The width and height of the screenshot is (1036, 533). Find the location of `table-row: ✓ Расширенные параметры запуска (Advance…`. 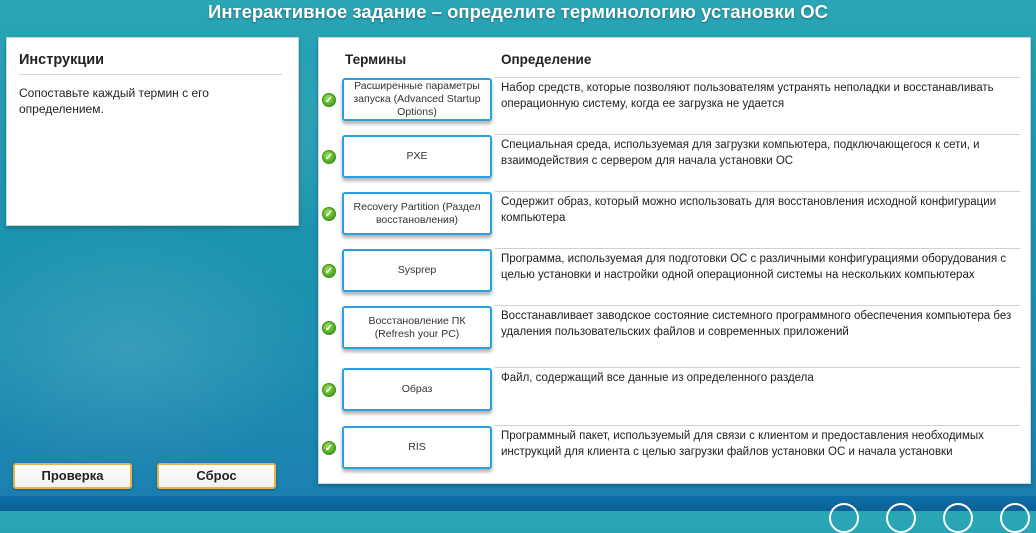

table-row: ✓ Расширенные параметры запуска (Advance… is located at coordinates (674, 103).